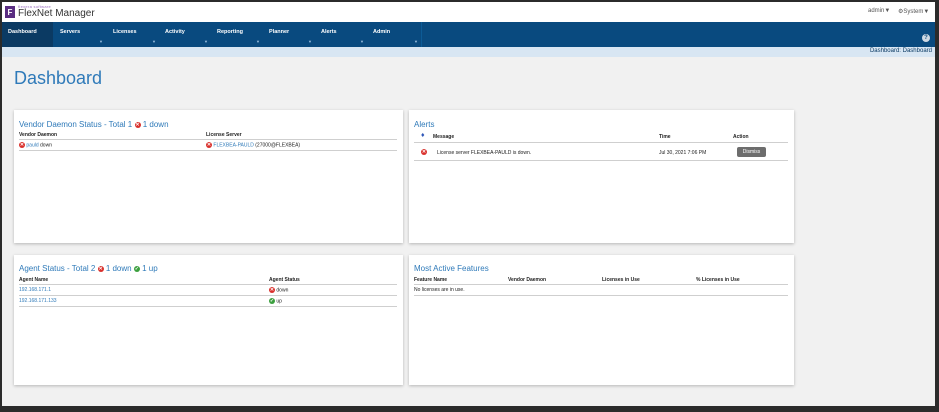  What do you see at coordinates (683, 153) in the screenshot?
I see `alert-time: Jul 30, 2021 7:06 PM` at bounding box center [683, 153].